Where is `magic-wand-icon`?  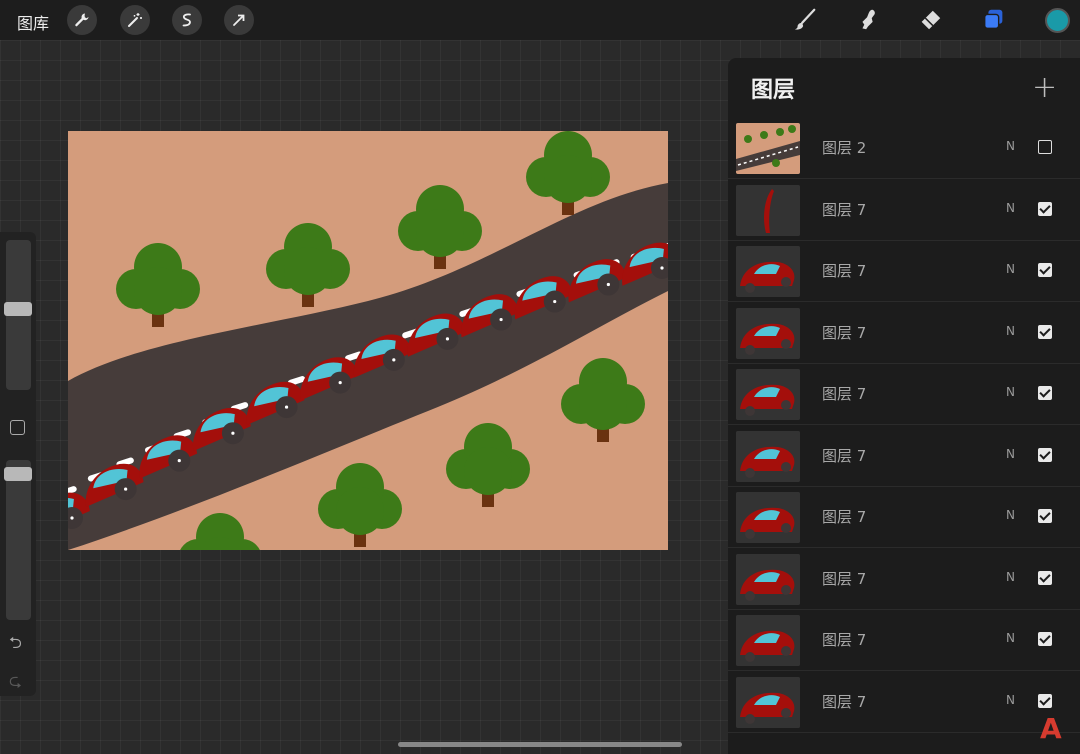 magic-wand-icon is located at coordinates (135, 20).